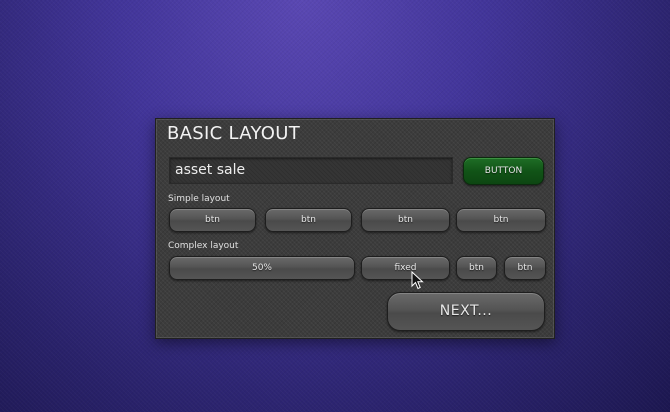 Image resolution: width=670 pixels, height=412 pixels. Describe the element at coordinates (405, 268) in the screenshot. I see `complex-btn-fixed: fixed` at that location.